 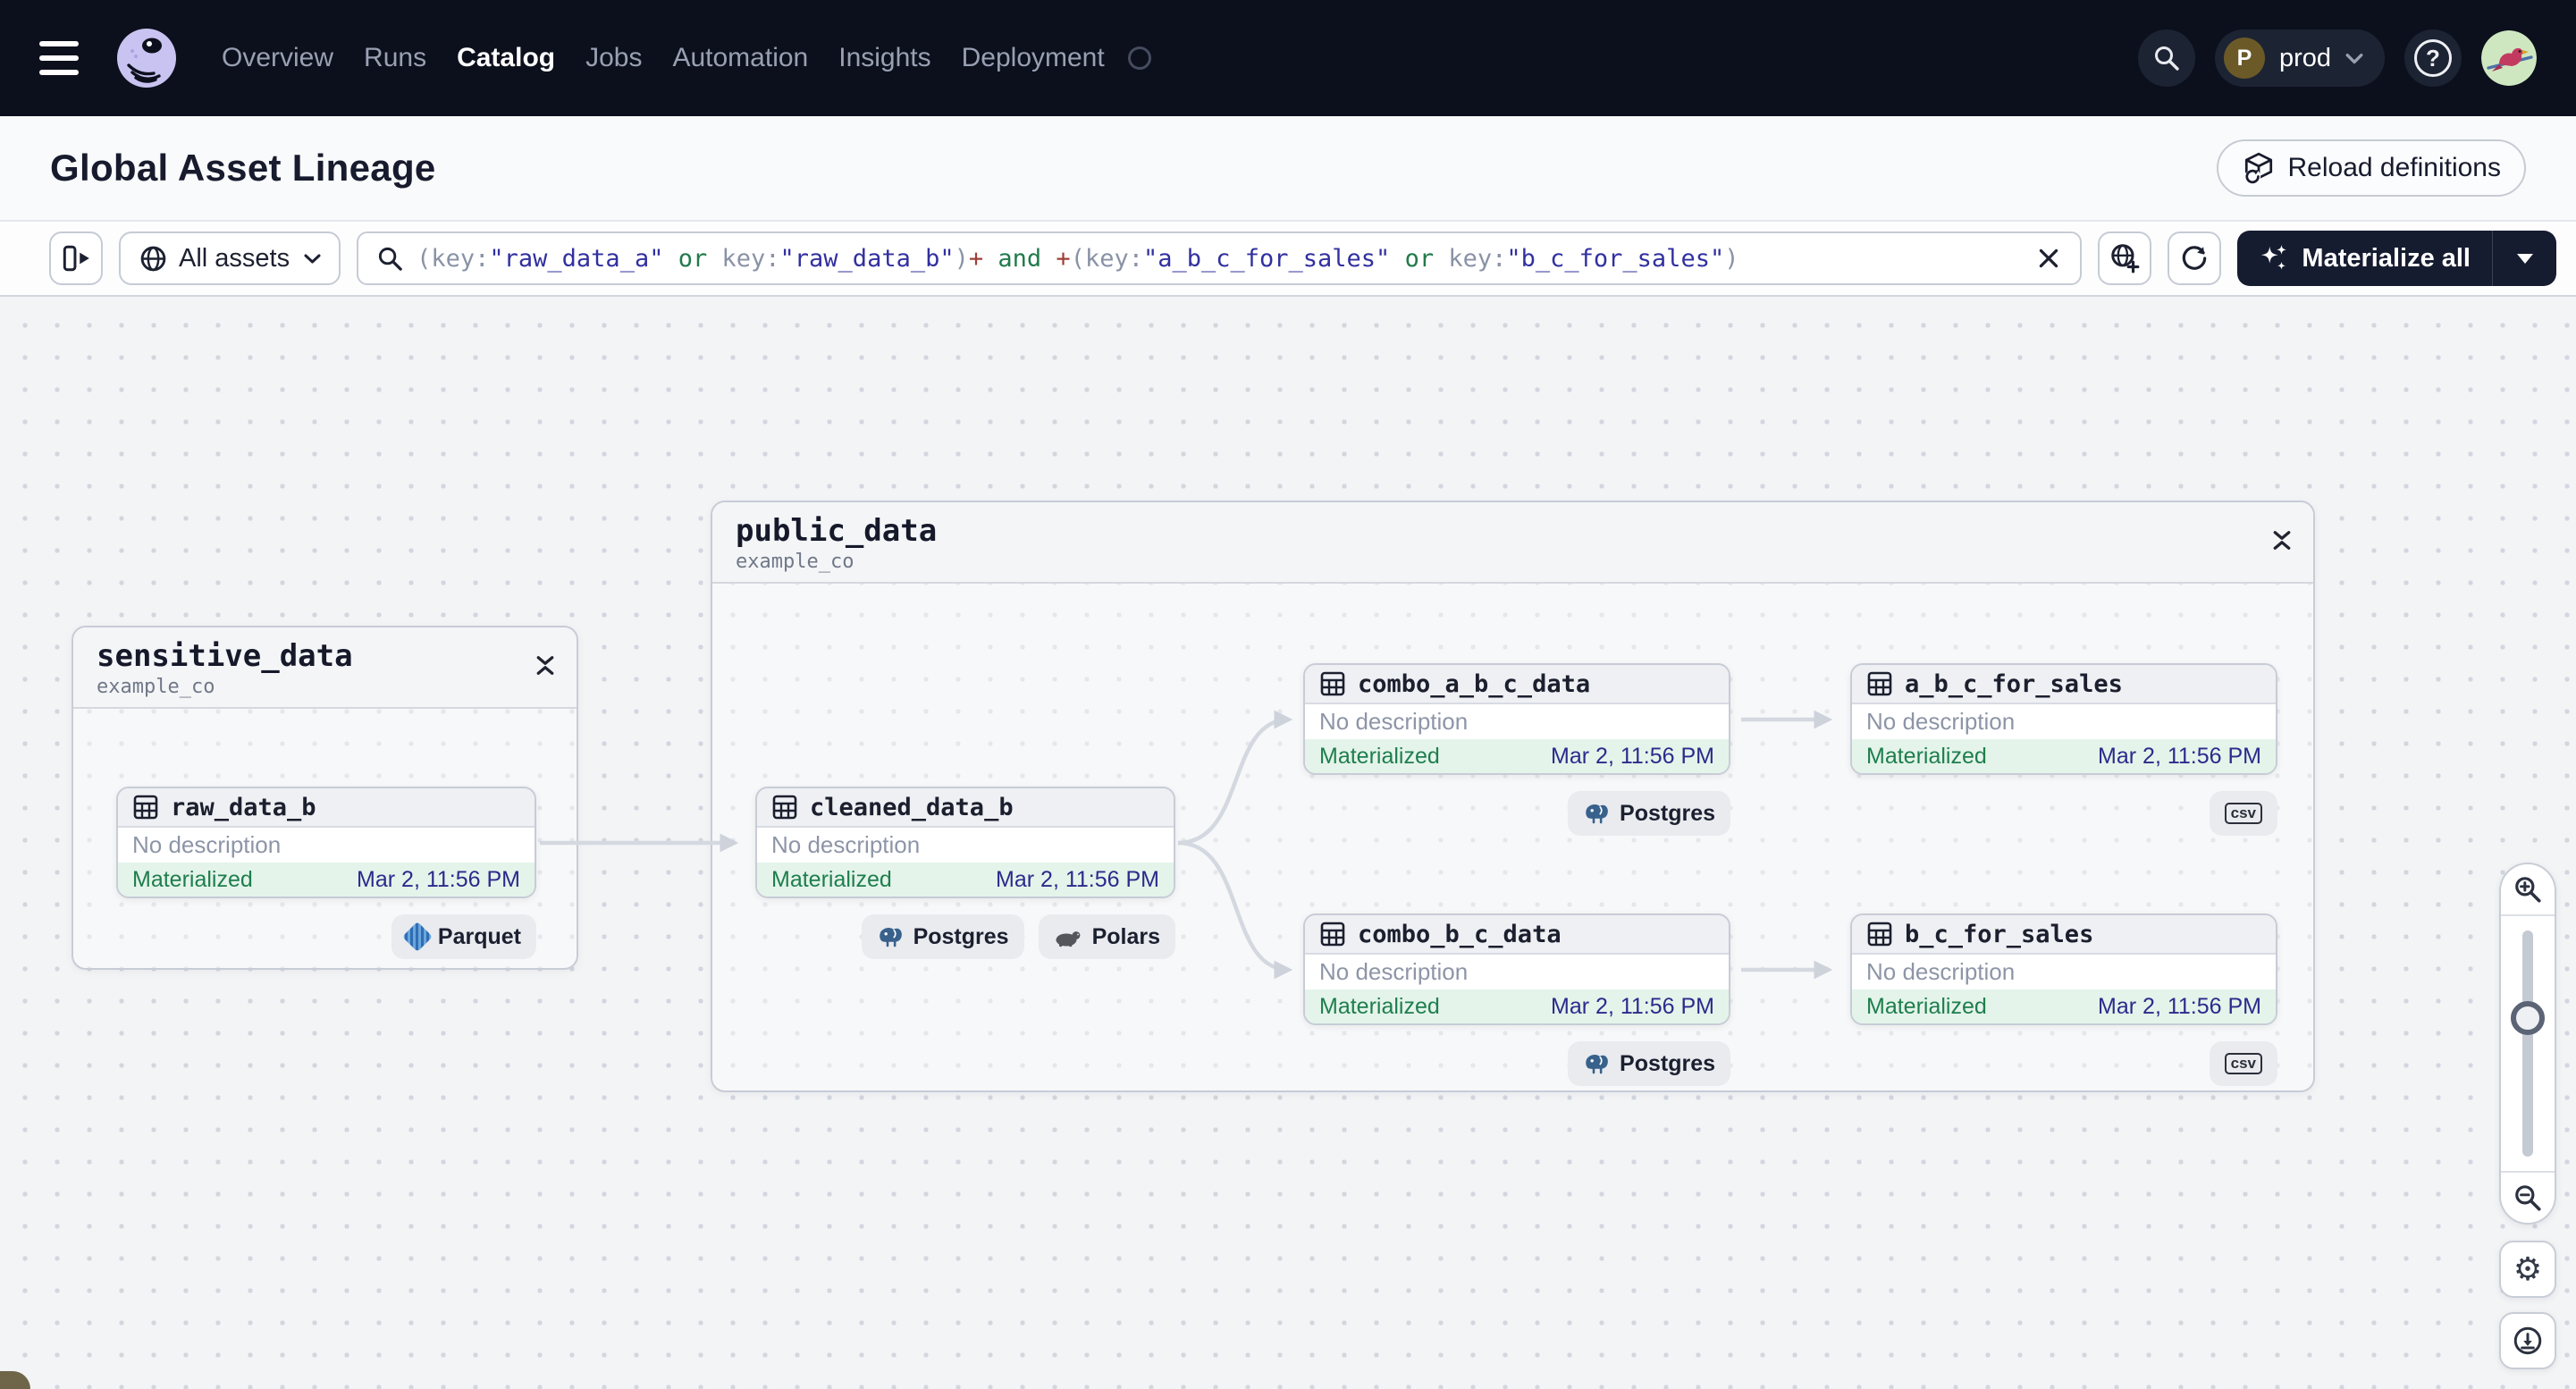 I want to click on user-avatar, so click(x=2509, y=58).